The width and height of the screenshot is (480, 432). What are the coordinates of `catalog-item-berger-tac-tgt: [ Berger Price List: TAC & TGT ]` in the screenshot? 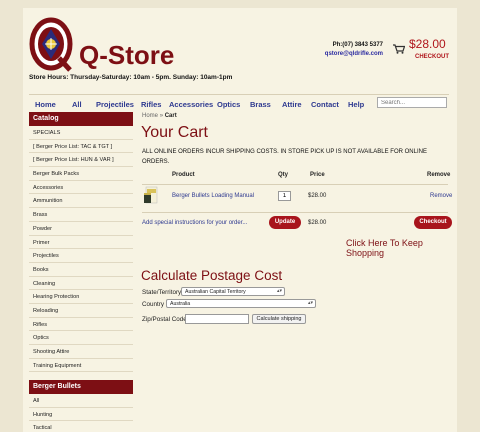 It's located at (81, 147).